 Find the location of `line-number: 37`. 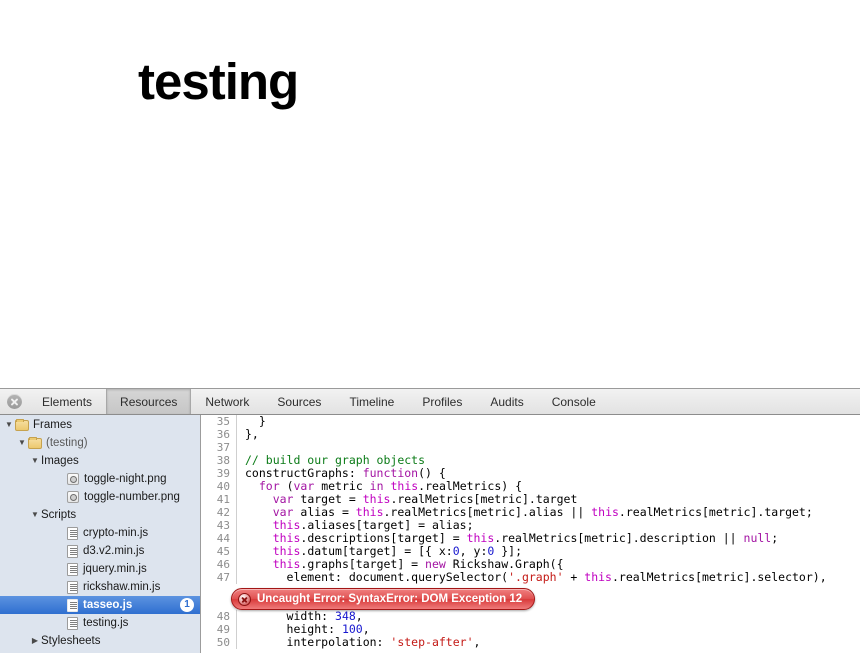

line-number: 37 is located at coordinates (219, 447).